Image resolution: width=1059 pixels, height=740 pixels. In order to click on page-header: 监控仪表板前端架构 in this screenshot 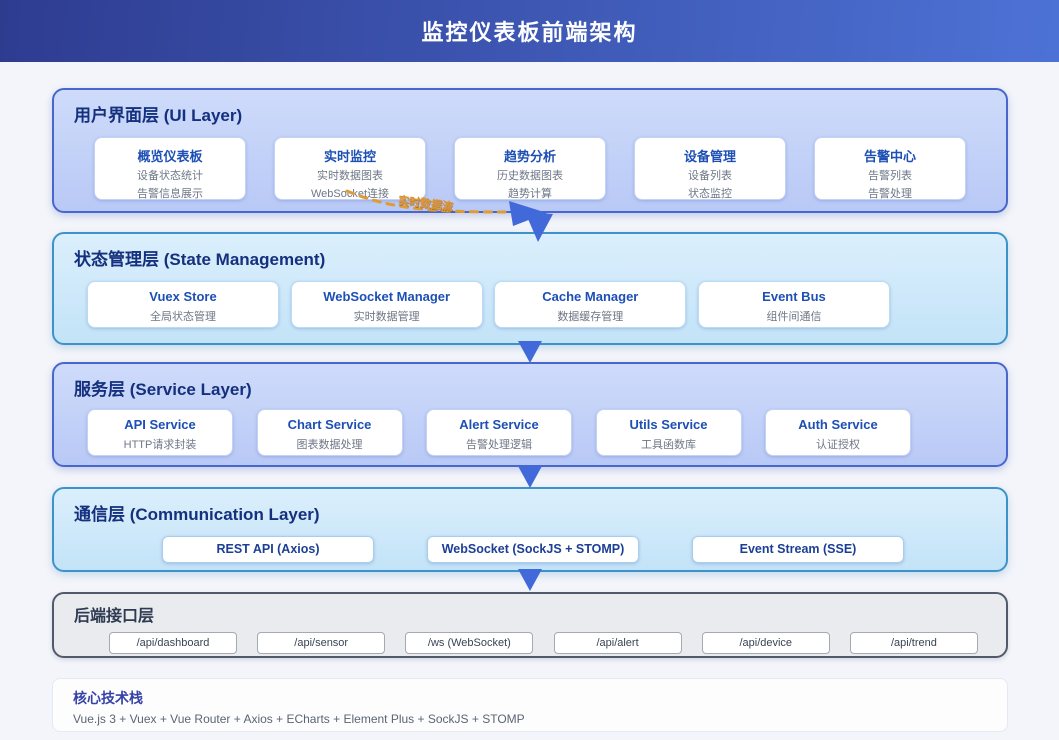, I will do `click(529, 31)`.